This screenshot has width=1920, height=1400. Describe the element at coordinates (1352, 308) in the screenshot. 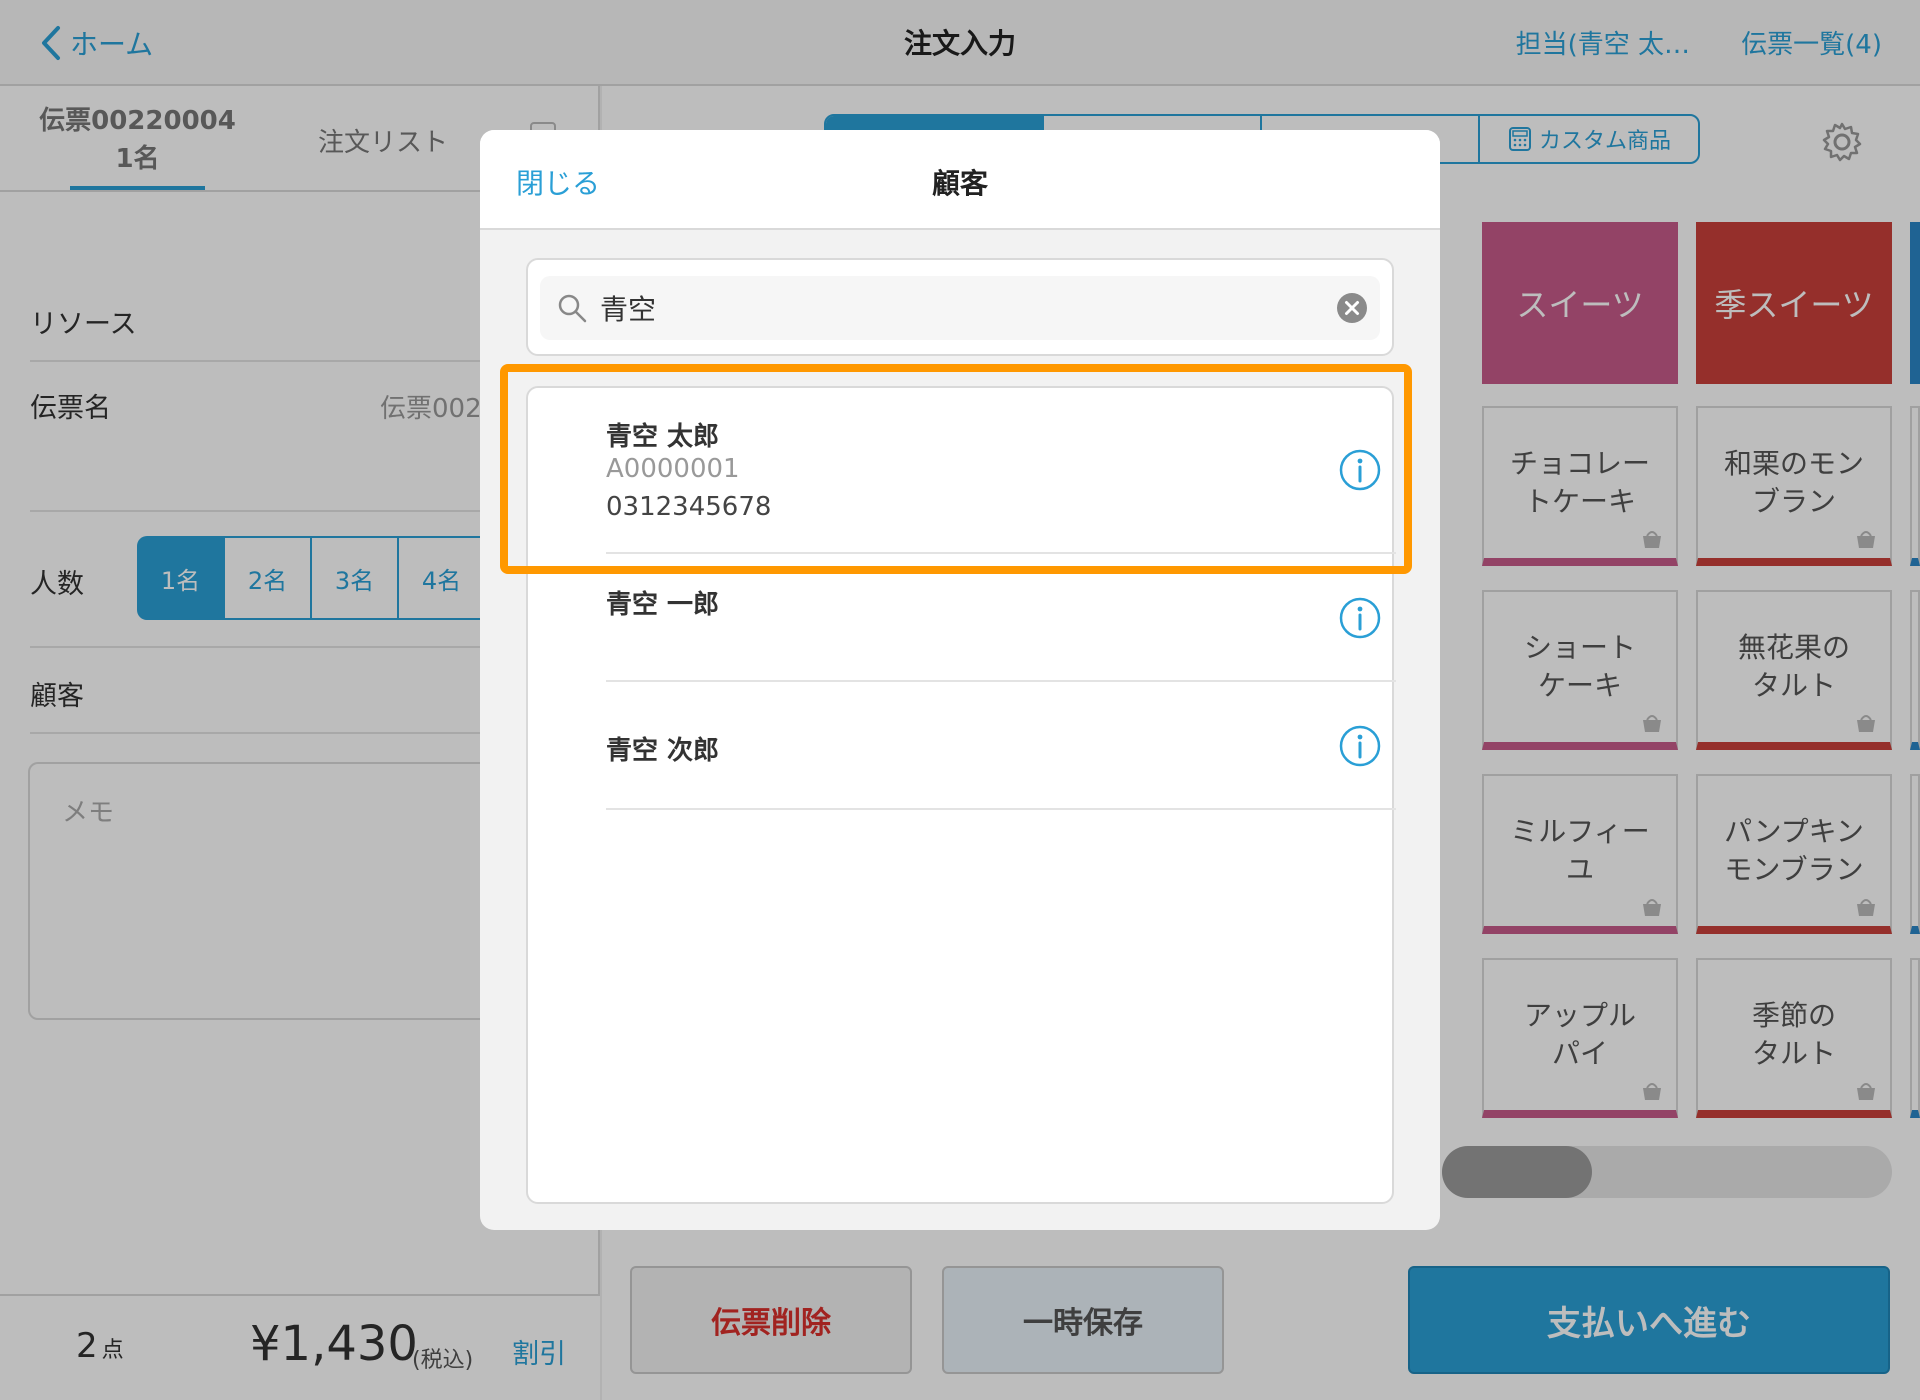

I see `clear-search-icon` at that location.